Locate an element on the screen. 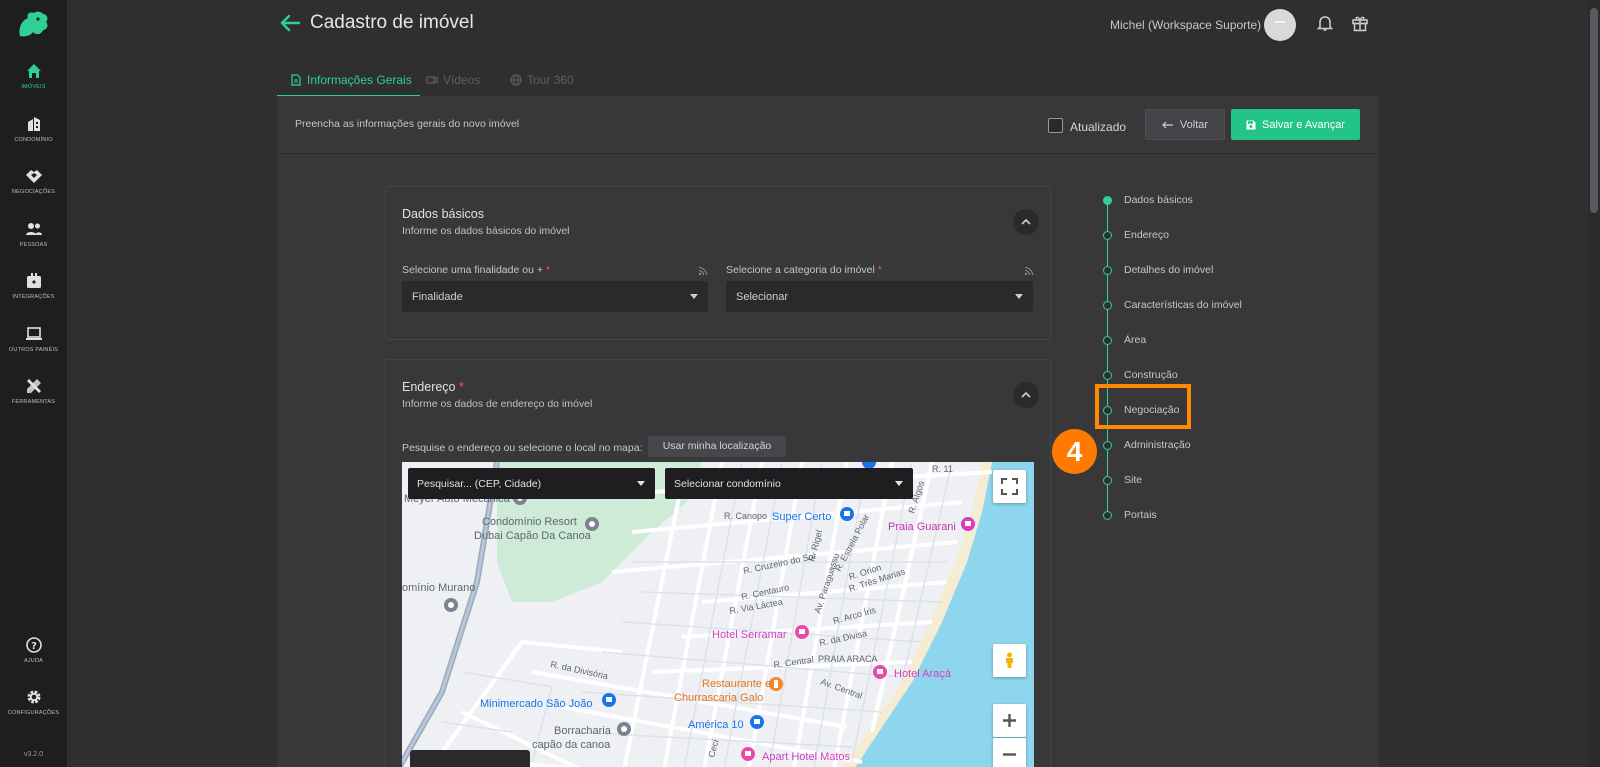  condominio-placeholder: Selecionar condomínio is located at coordinates (727, 483).